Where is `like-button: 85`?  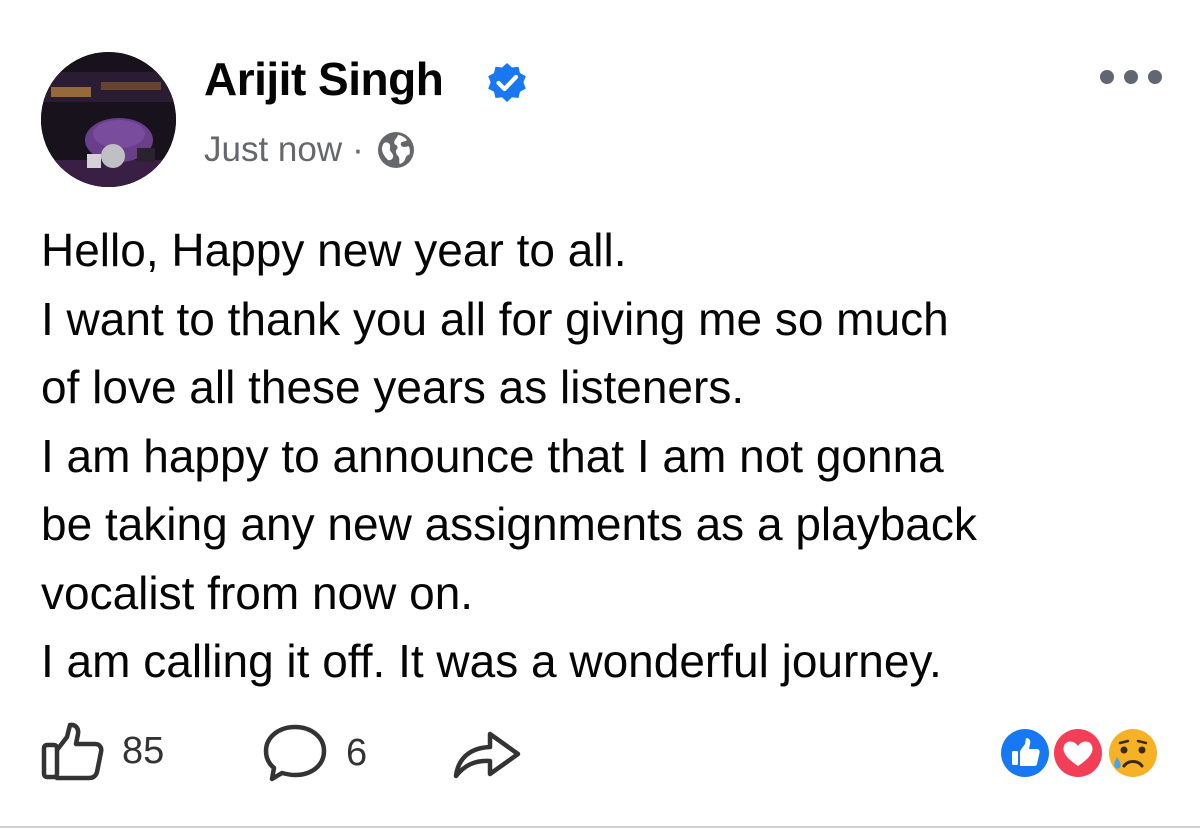
like-button: 85 is located at coordinates (102, 751).